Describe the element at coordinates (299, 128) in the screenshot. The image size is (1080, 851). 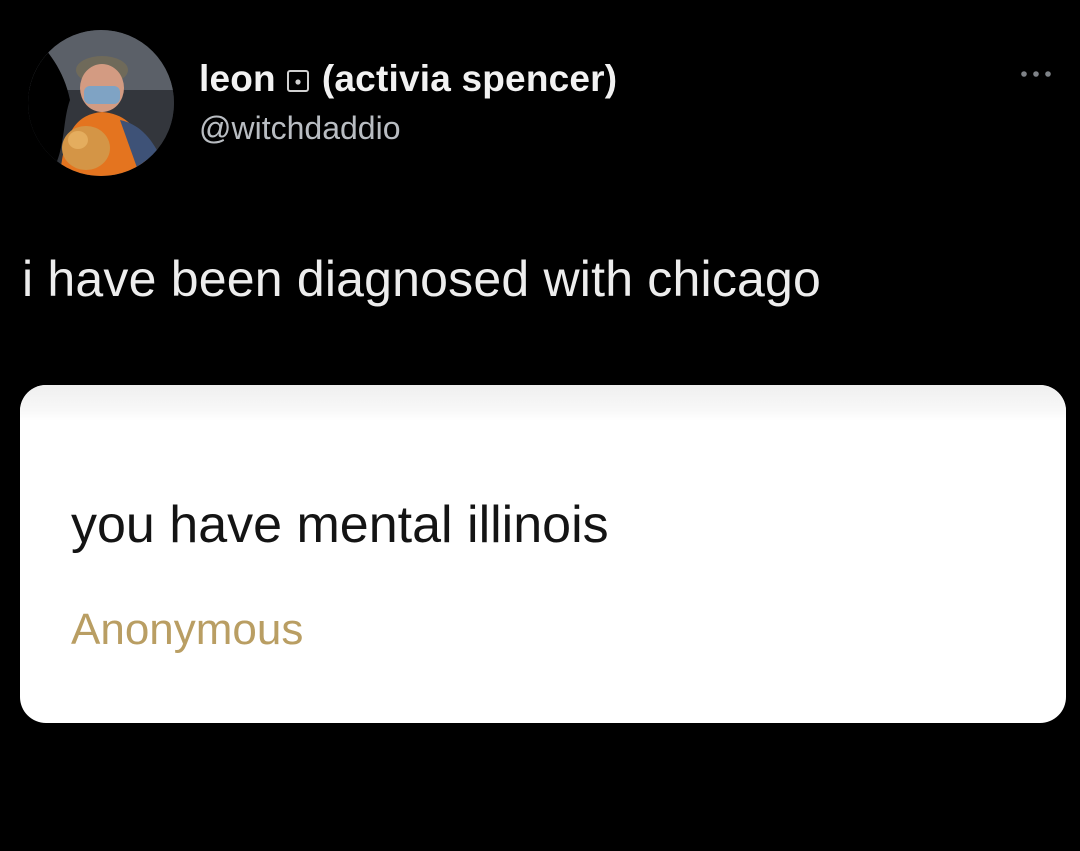
I see `user-handle: @witchdaddio` at that location.